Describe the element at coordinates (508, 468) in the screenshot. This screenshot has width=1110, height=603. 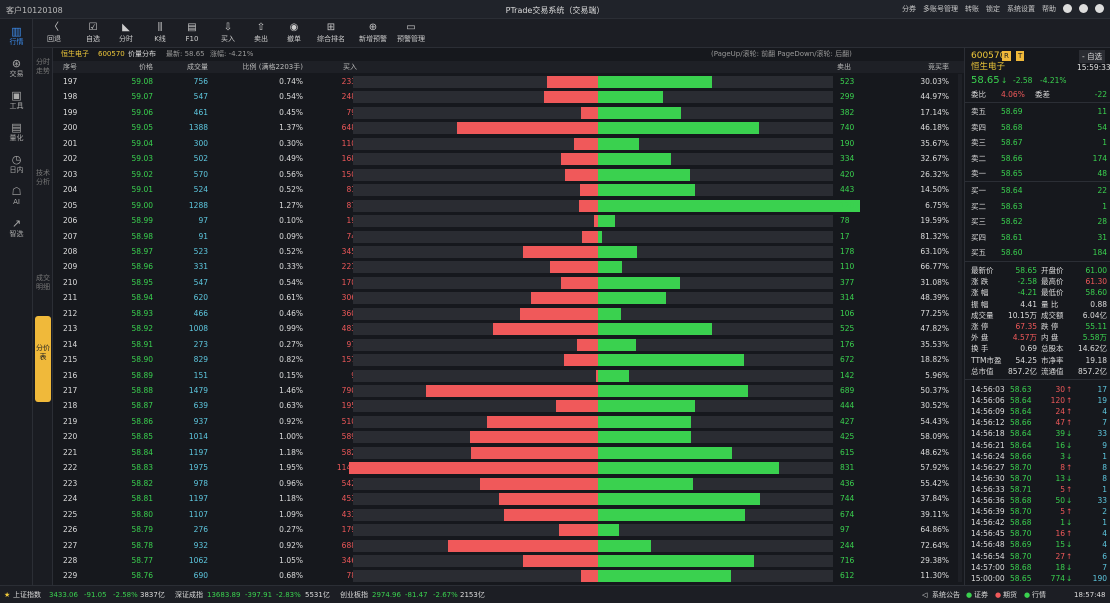
I see `table-row: 222 58.83 1975 1.95% 1144 831 57.92%` at that location.